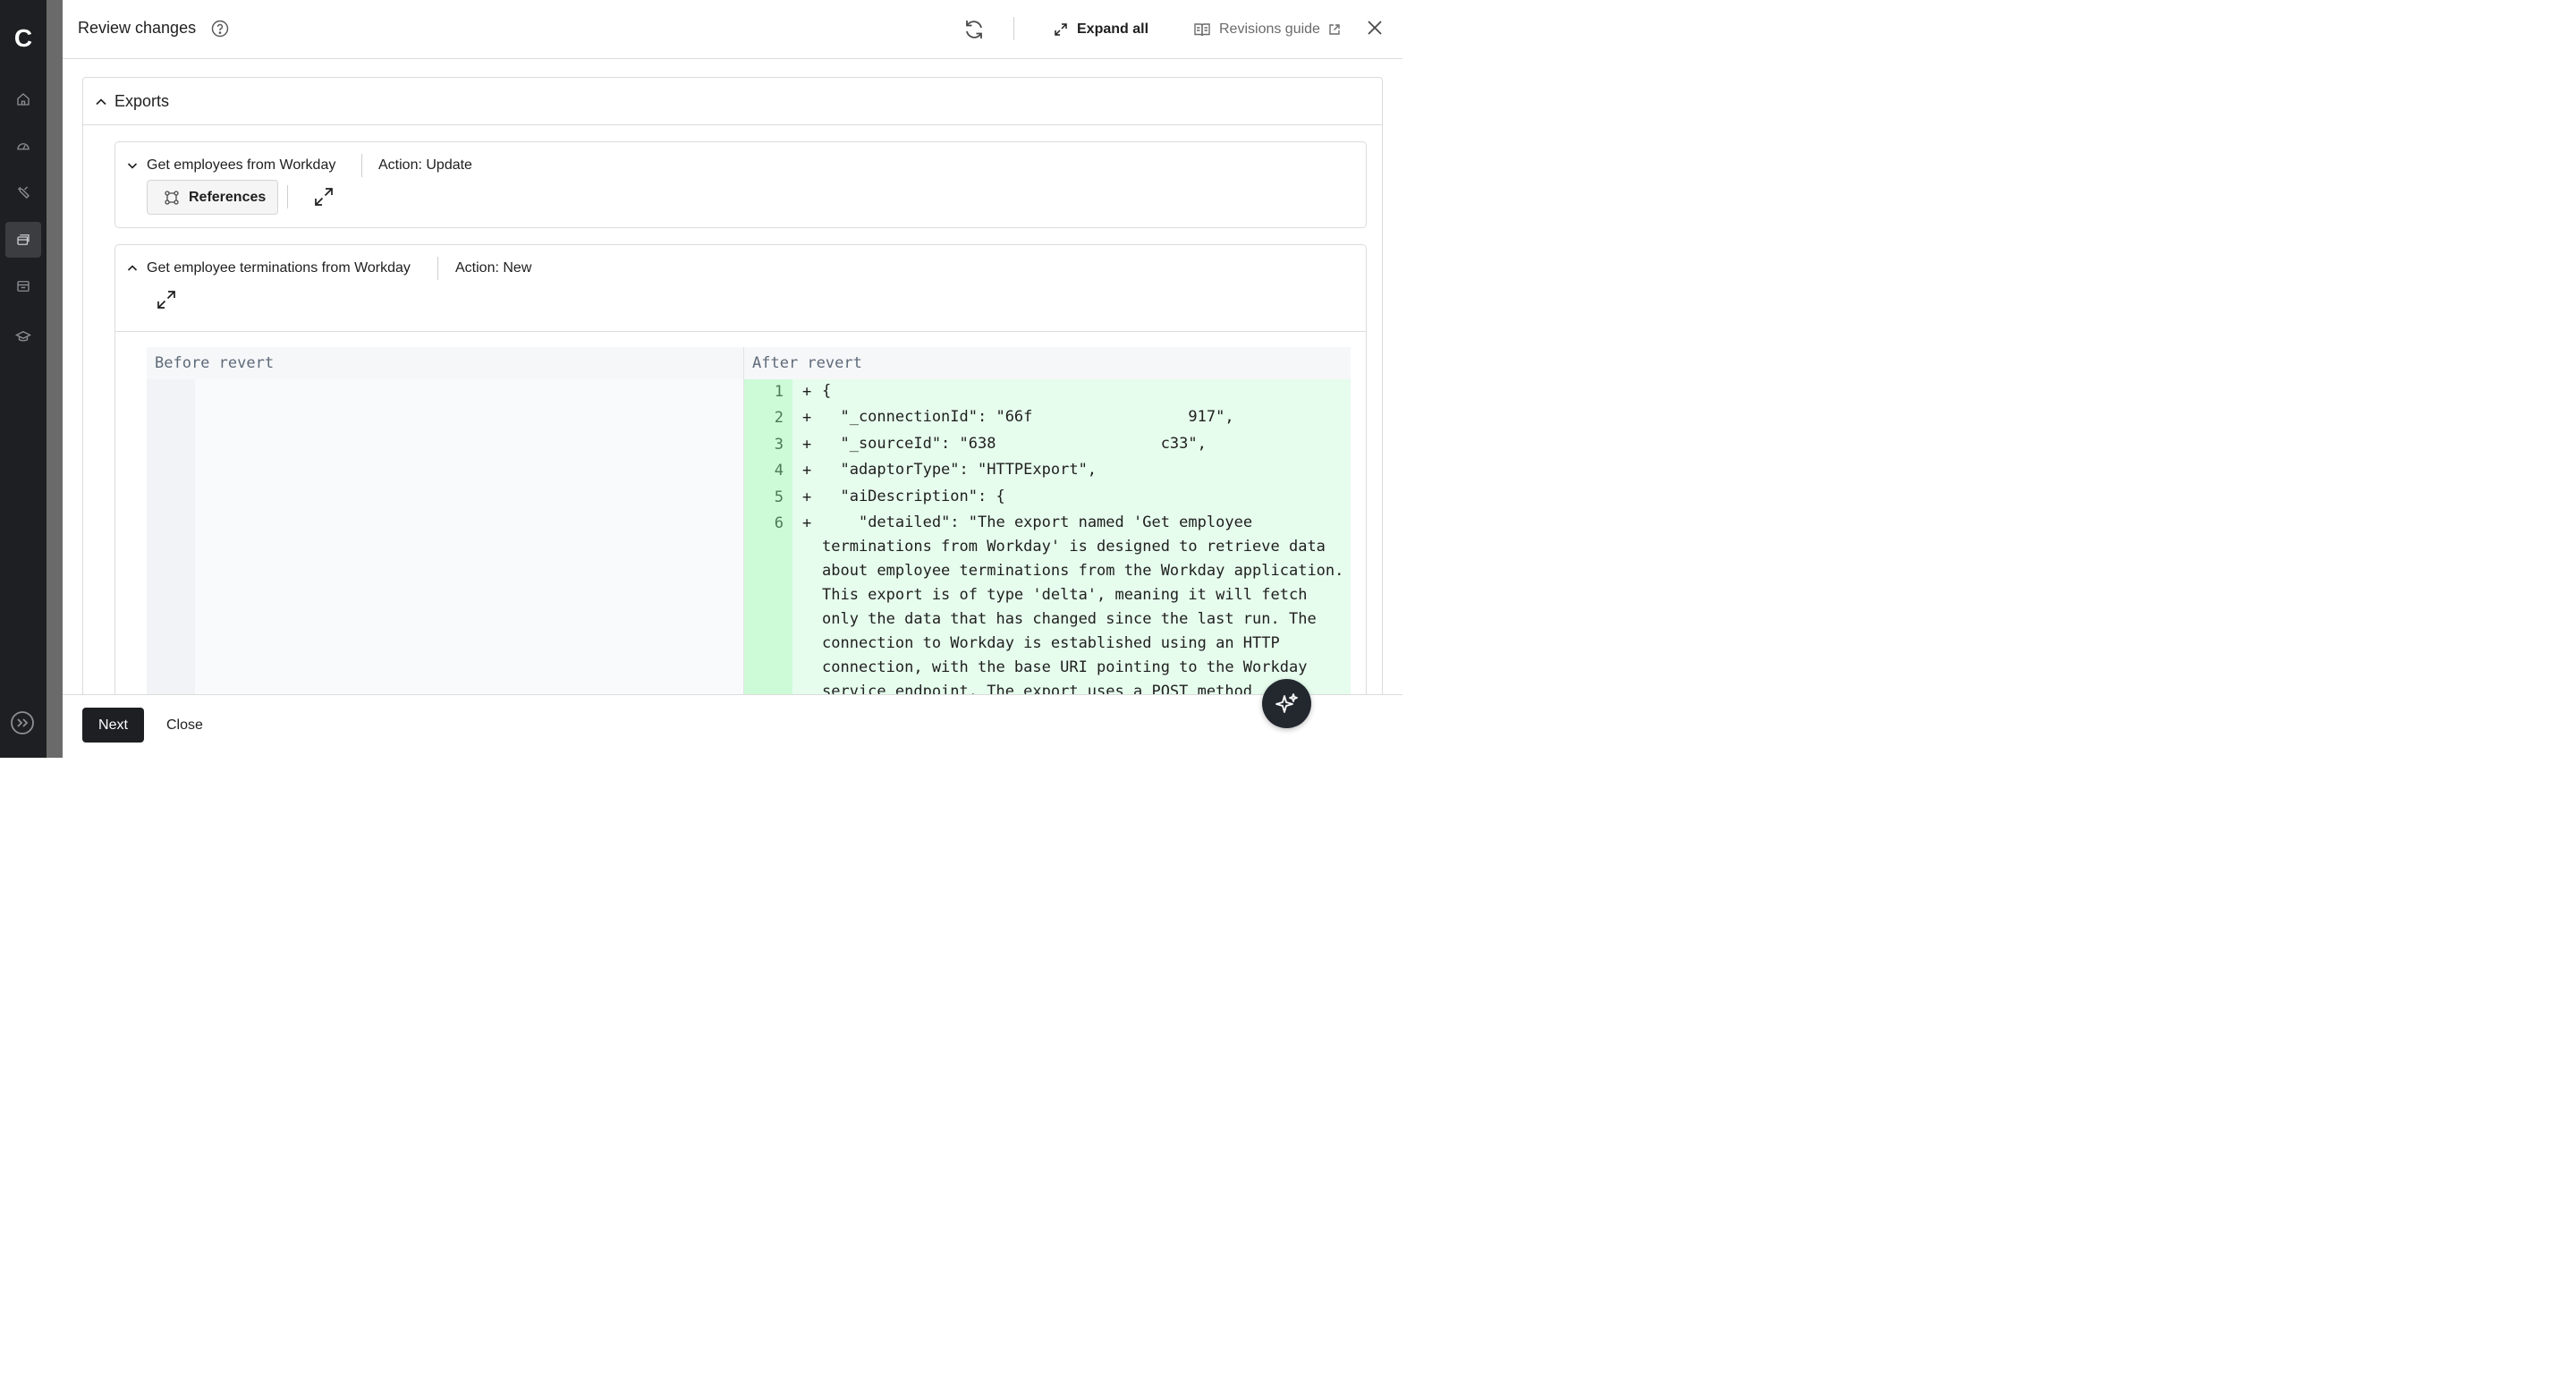  Describe the element at coordinates (172, 197) in the screenshot. I see `references-icon` at that location.